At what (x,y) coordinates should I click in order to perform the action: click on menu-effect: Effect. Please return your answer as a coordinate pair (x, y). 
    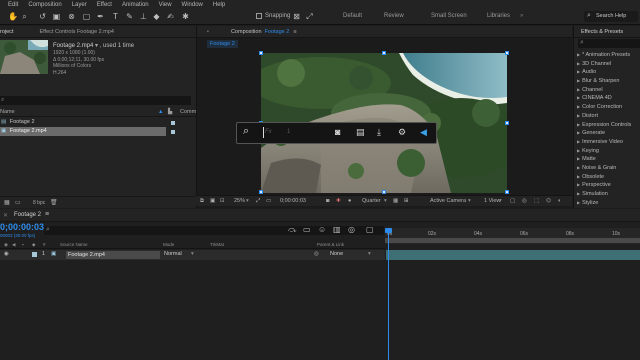
    Looking at the image, I should click on (104, 5).